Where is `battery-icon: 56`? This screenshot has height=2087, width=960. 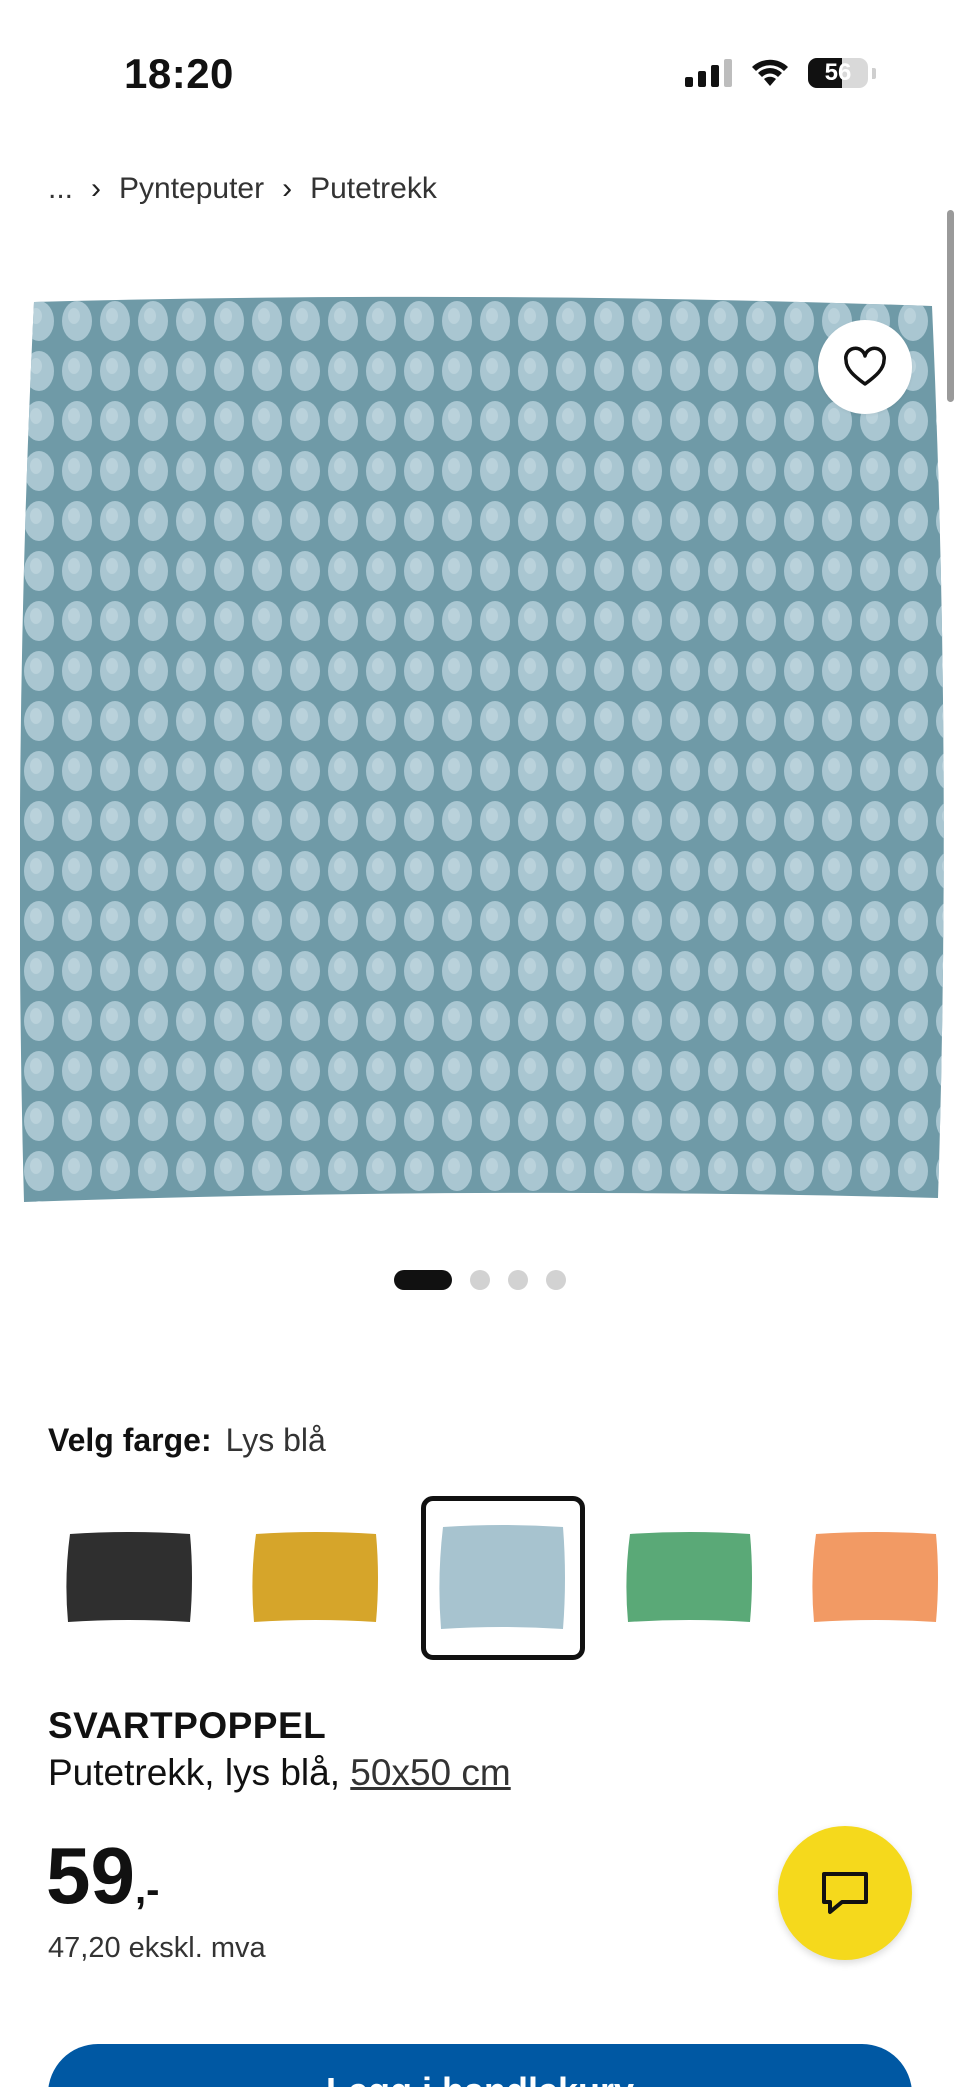
battery-icon: 56 is located at coordinates (838, 73).